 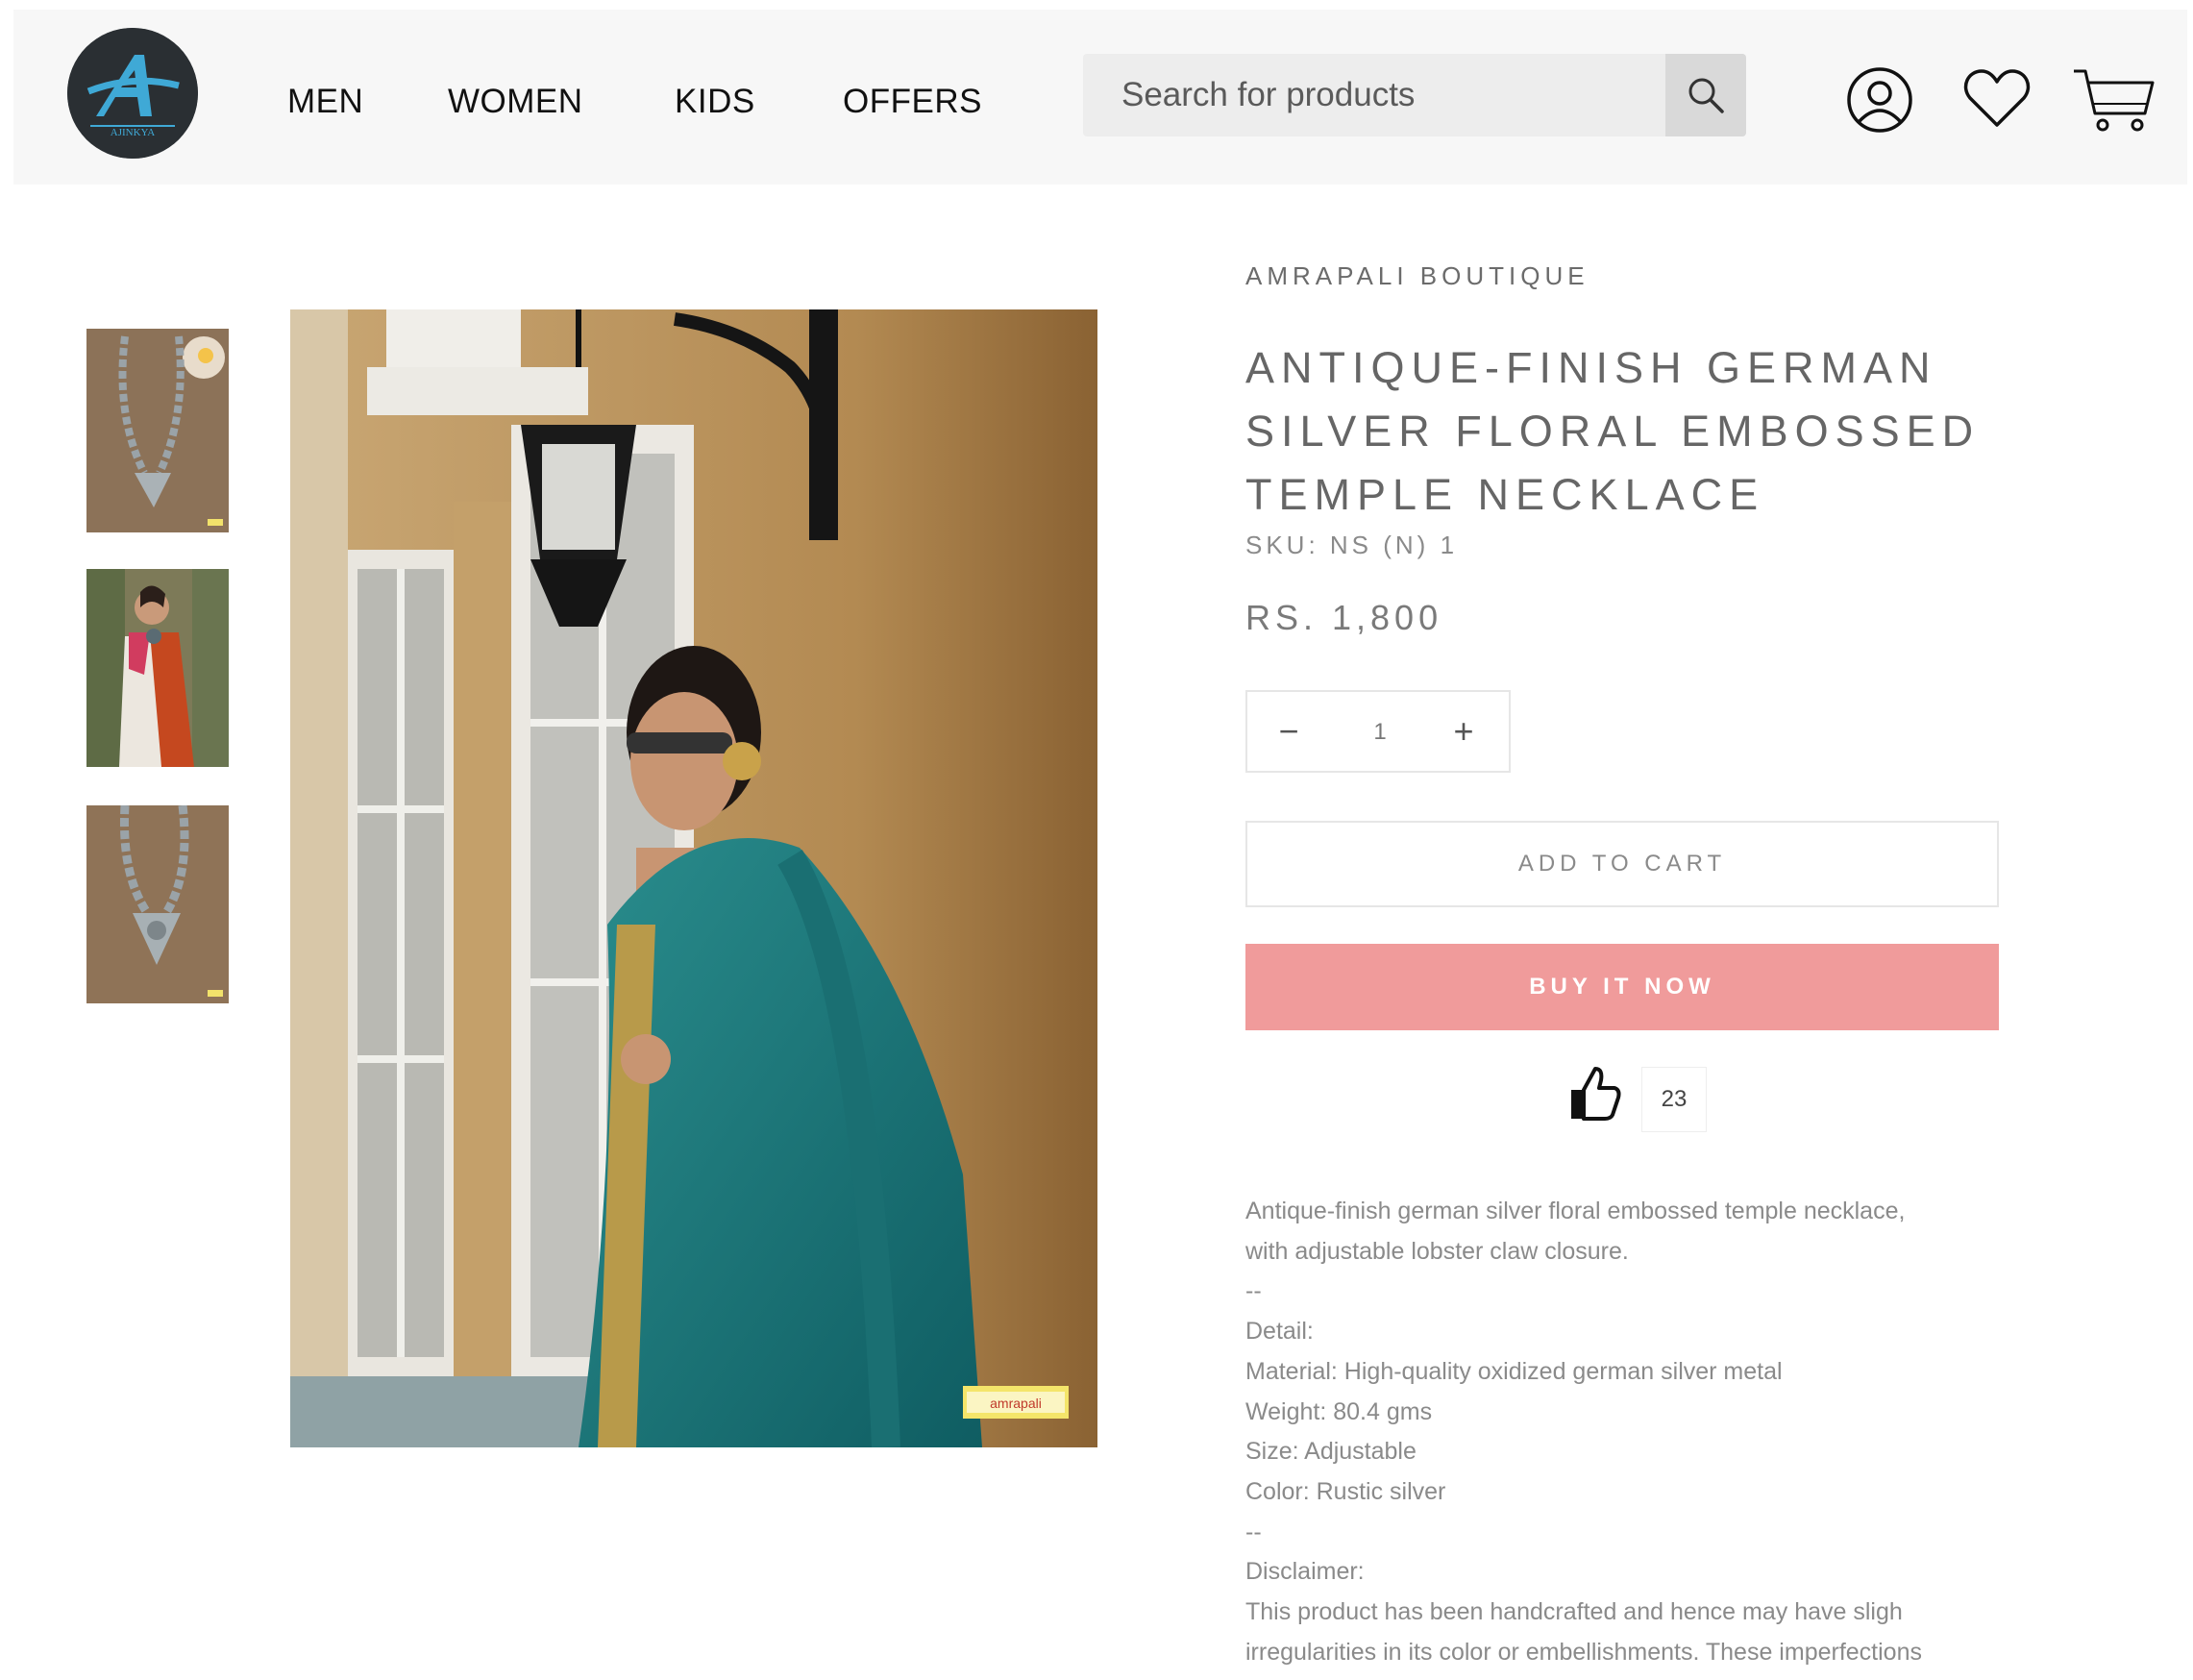 I want to click on quantity-stepper: − +, so click(x=1378, y=731).